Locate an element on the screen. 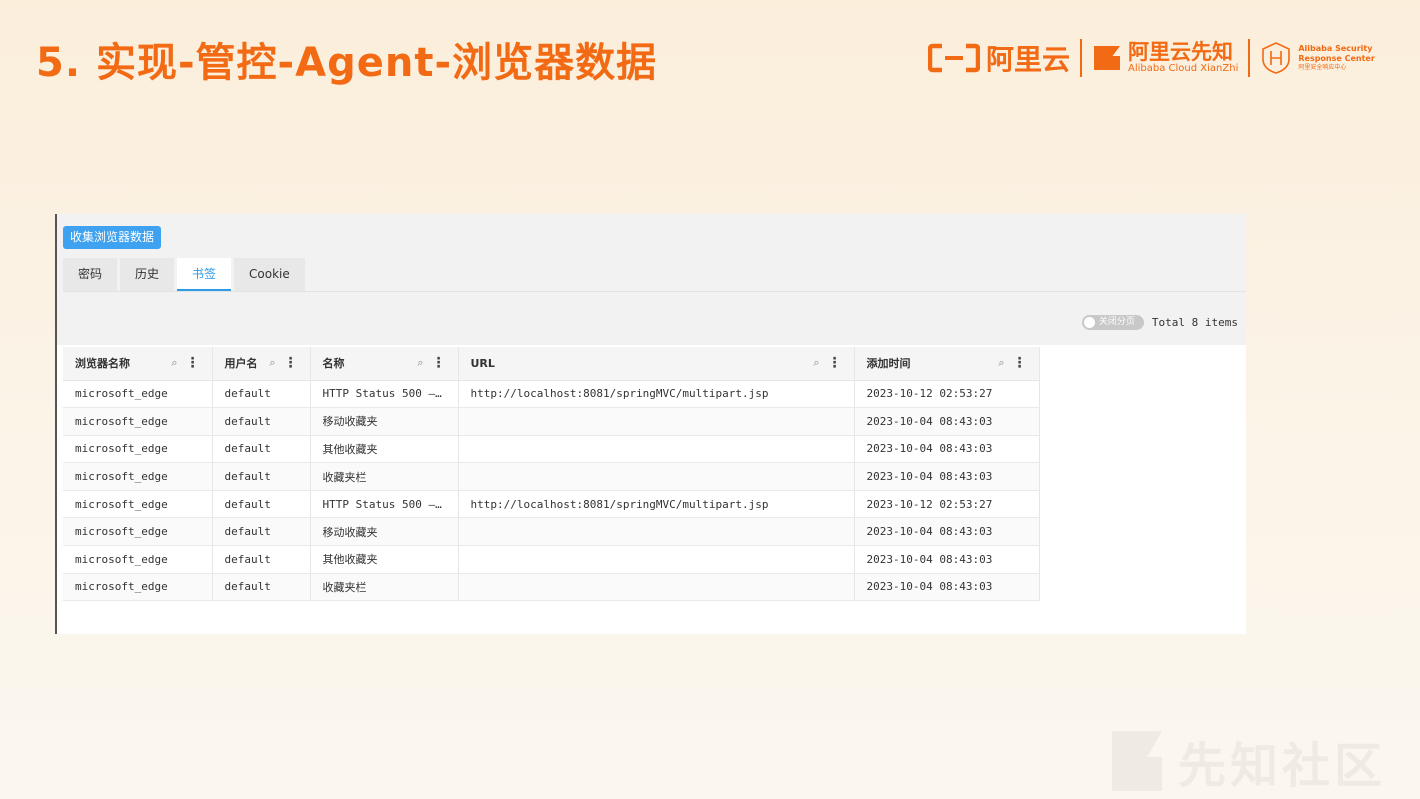 The image size is (1420, 799). tab-passwords: 密码 is located at coordinates (90, 274).